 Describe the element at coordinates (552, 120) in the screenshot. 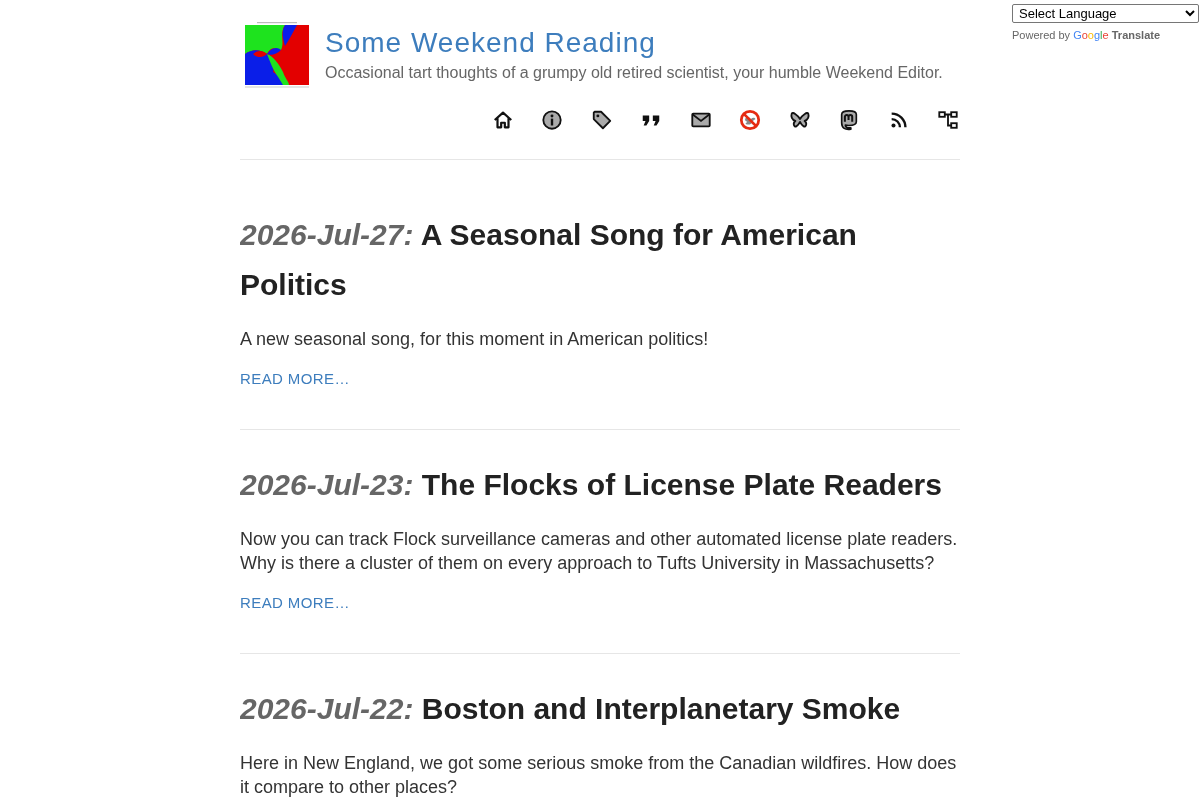

I see `info-icon` at that location.